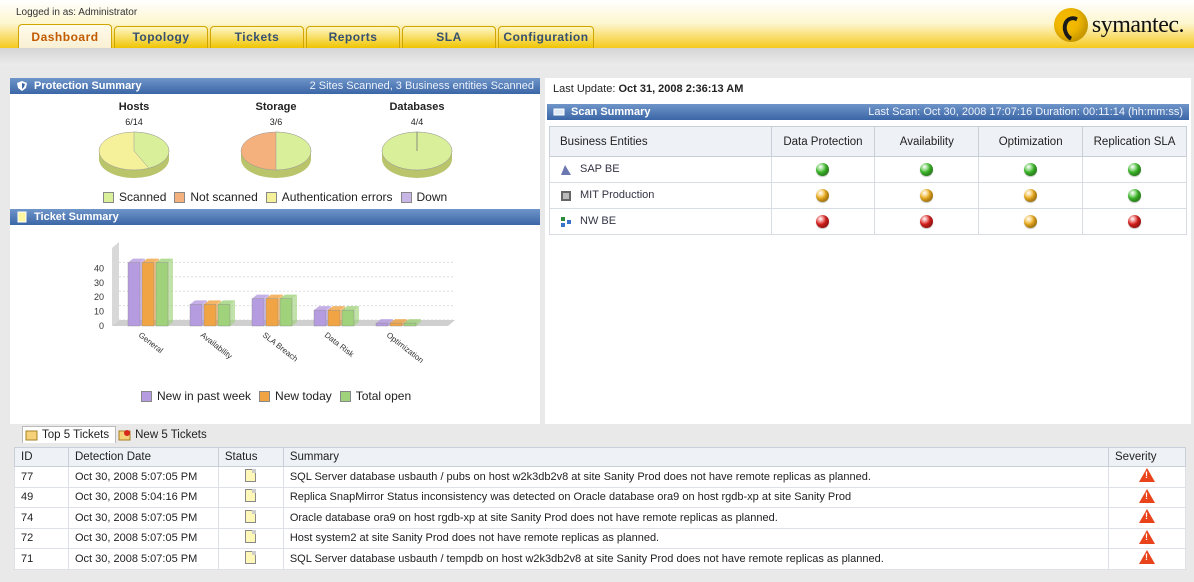 This screenshot has height=582, width=1194. I want to click on col-replication-sla: Replication SLA, so click(1134, 141).